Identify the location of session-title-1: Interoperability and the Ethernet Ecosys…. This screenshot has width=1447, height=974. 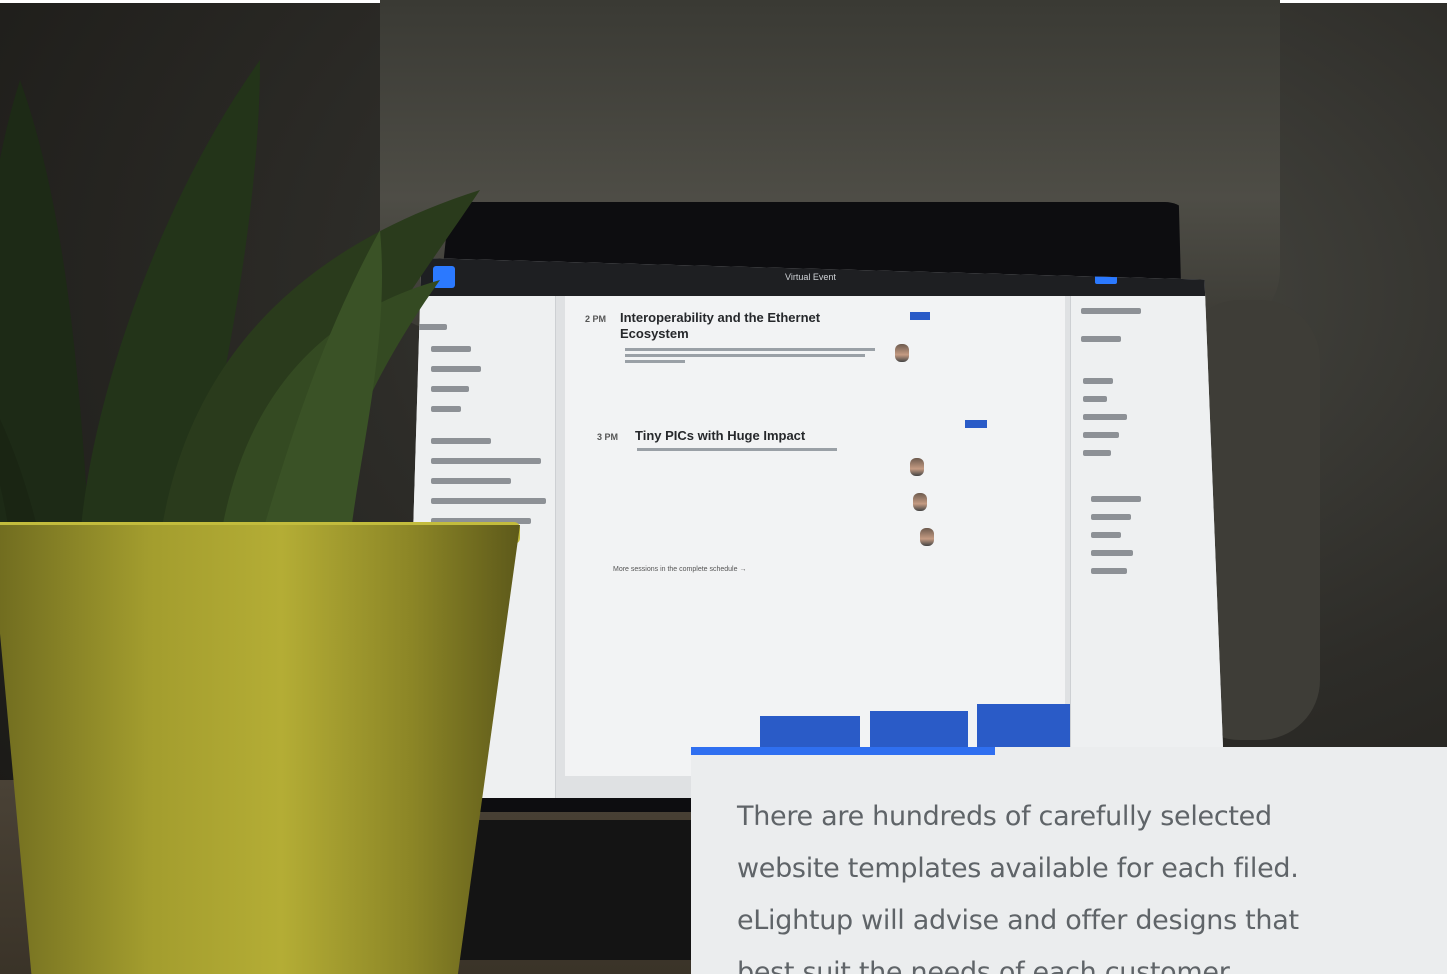
(720, 325).